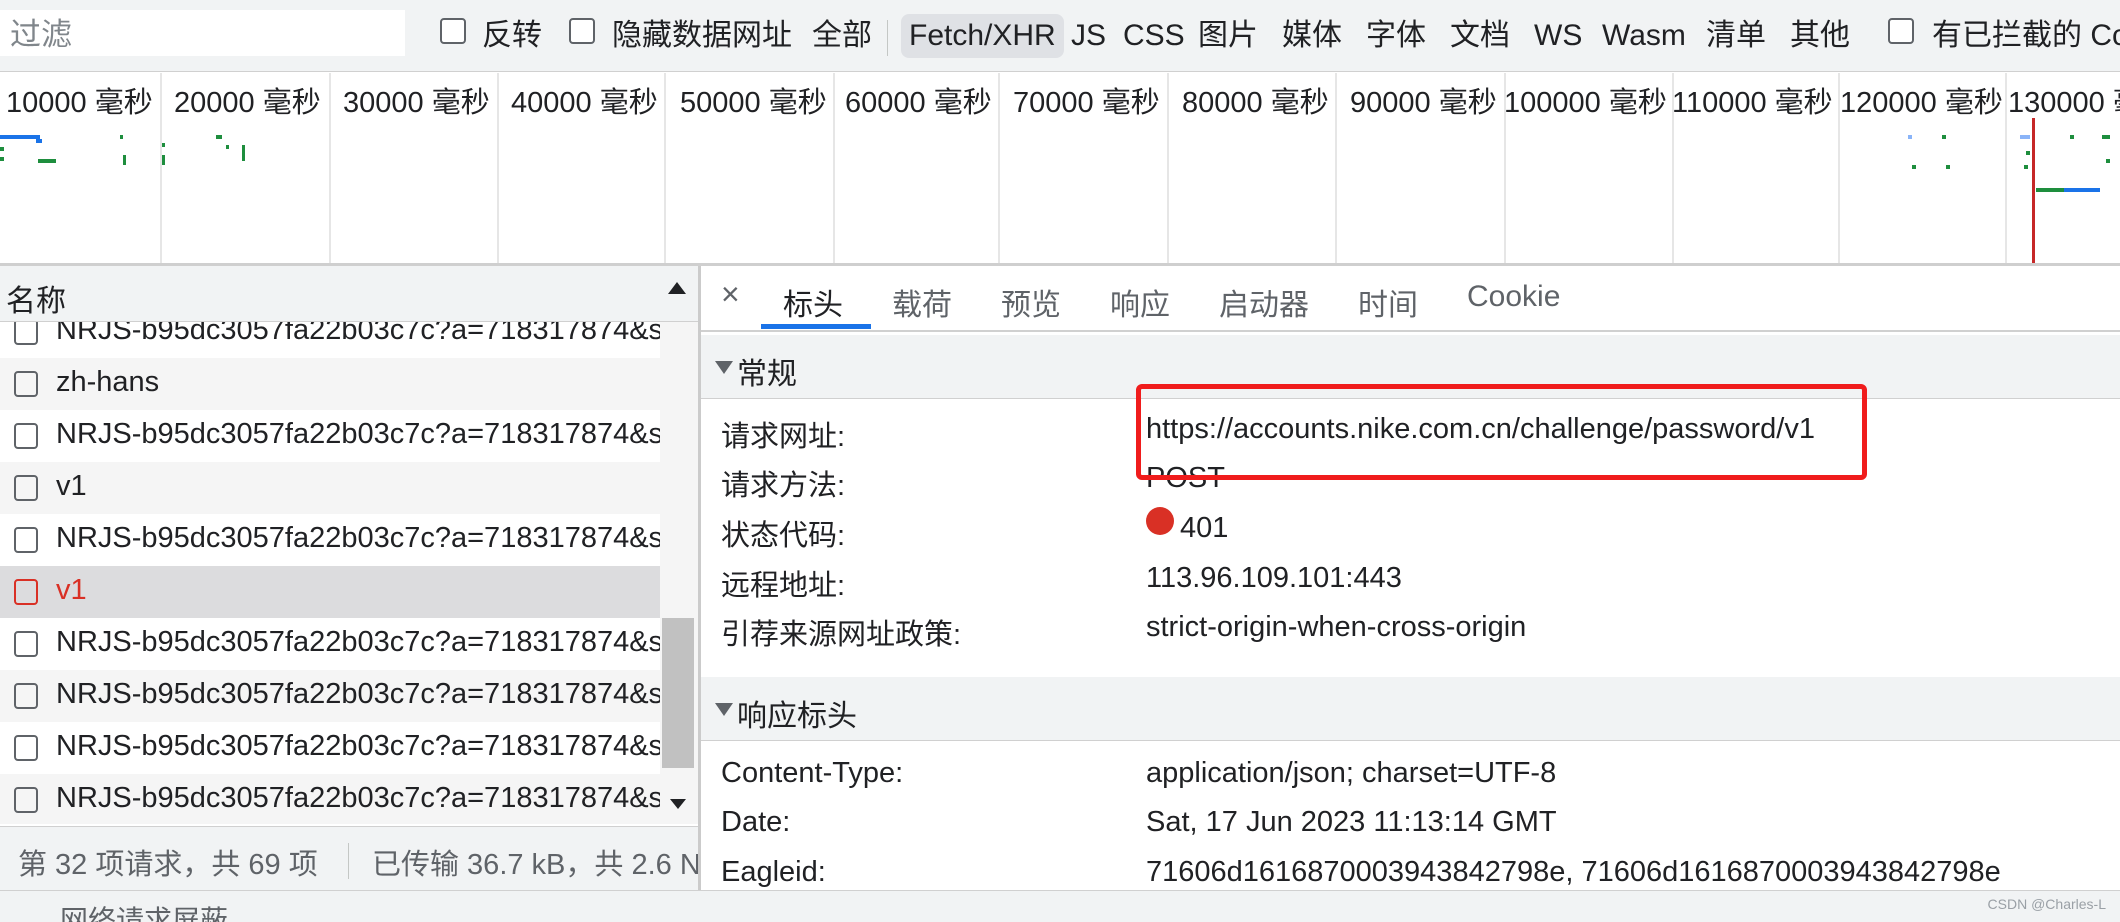  Describe the element at coordinates (416, 103) in the screenshot. I see `timeline-tick: 30000 毫秒` at that location.